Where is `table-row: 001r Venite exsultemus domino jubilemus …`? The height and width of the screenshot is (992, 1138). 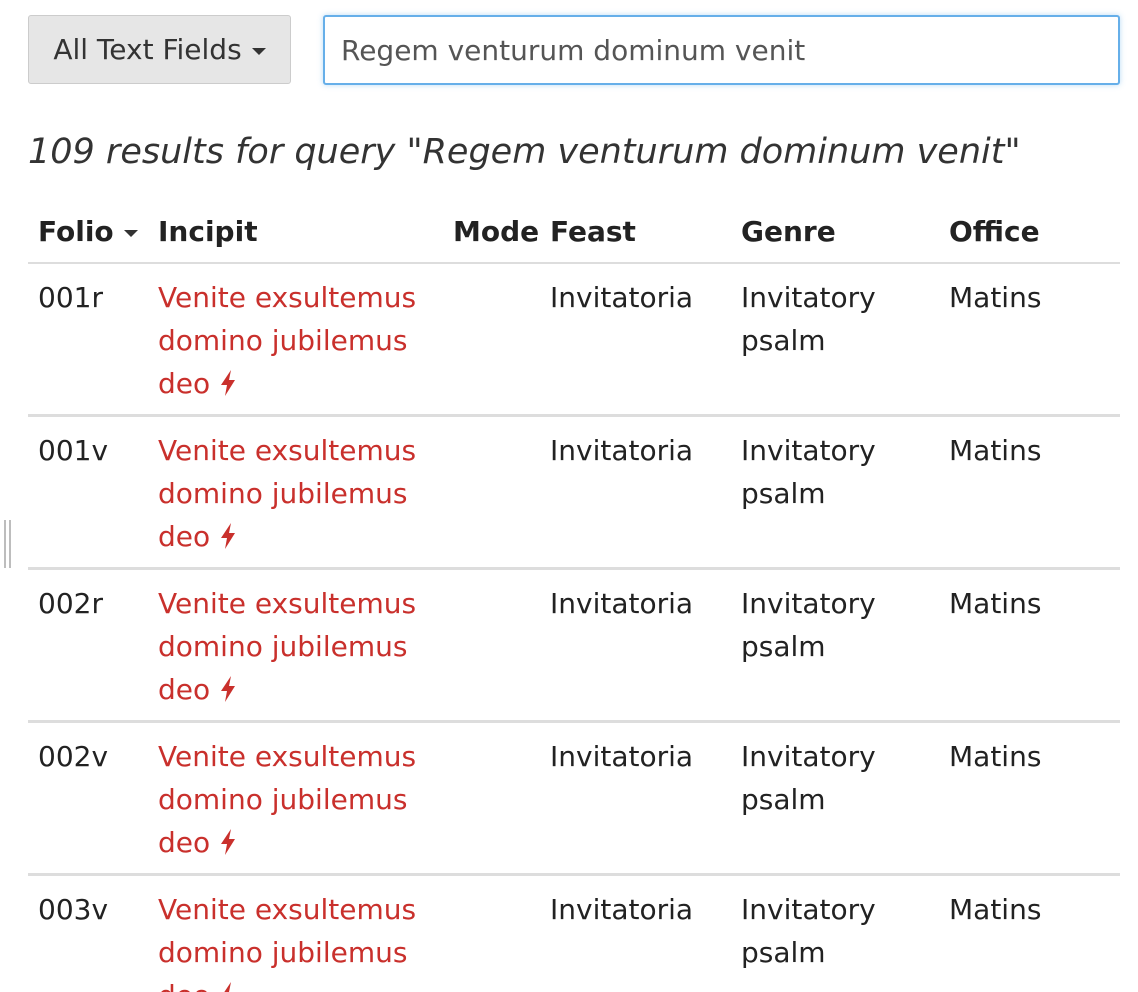 table-row: 001r Venite exsultemus domino jubilemus … is located at coordinates (574, 340).